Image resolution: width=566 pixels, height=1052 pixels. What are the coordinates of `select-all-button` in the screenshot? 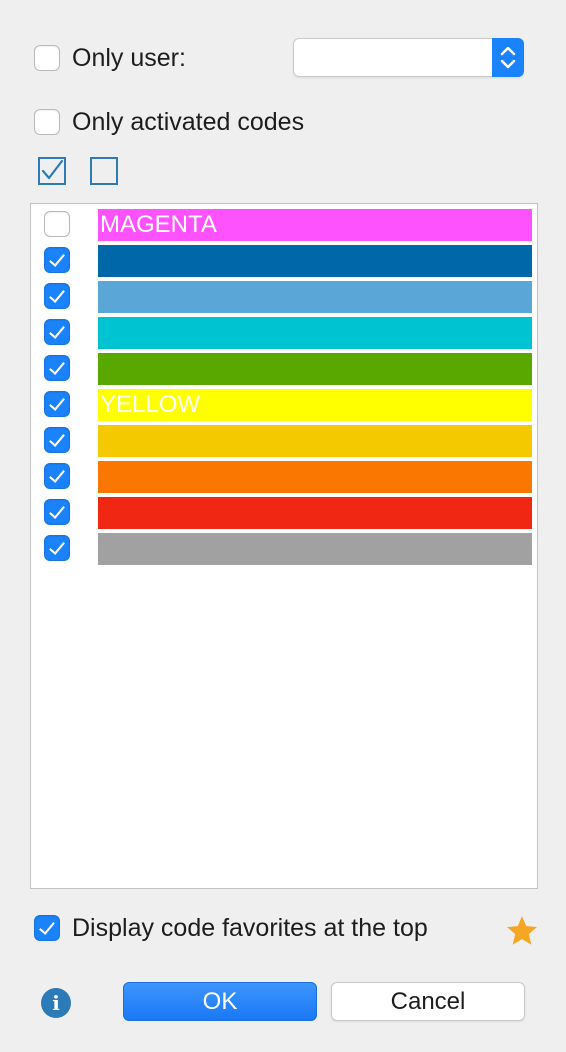 It's located at (52, 171).